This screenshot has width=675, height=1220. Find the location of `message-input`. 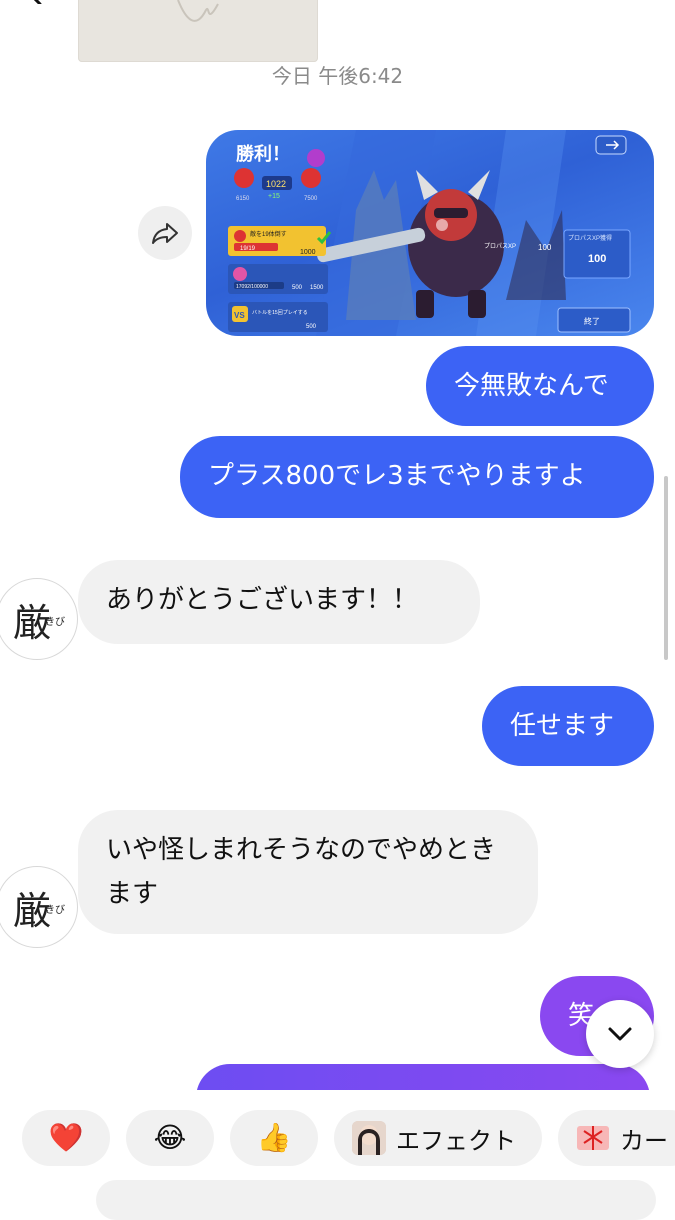

message-input is located at coordinates (376, 1200).